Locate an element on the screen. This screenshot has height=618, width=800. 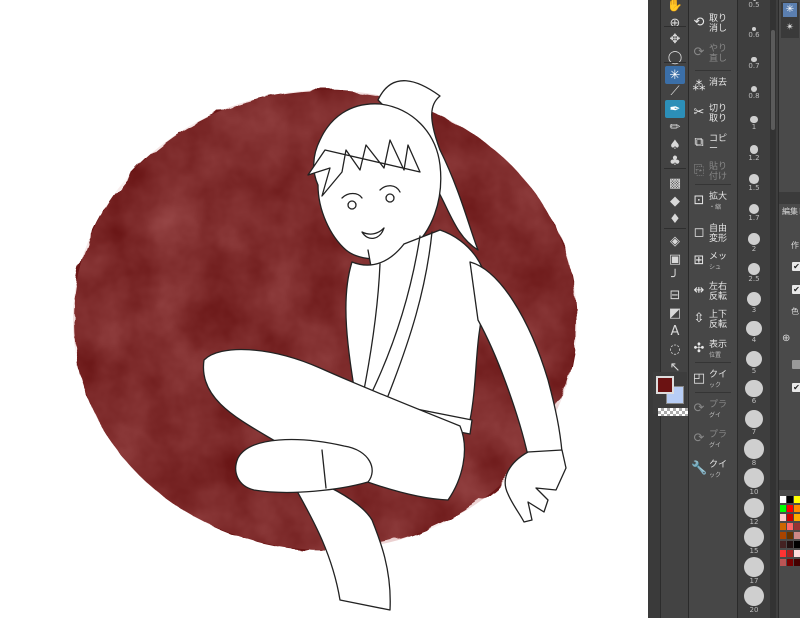
brush-size-label: 12 is located at coordinates (754, 521).